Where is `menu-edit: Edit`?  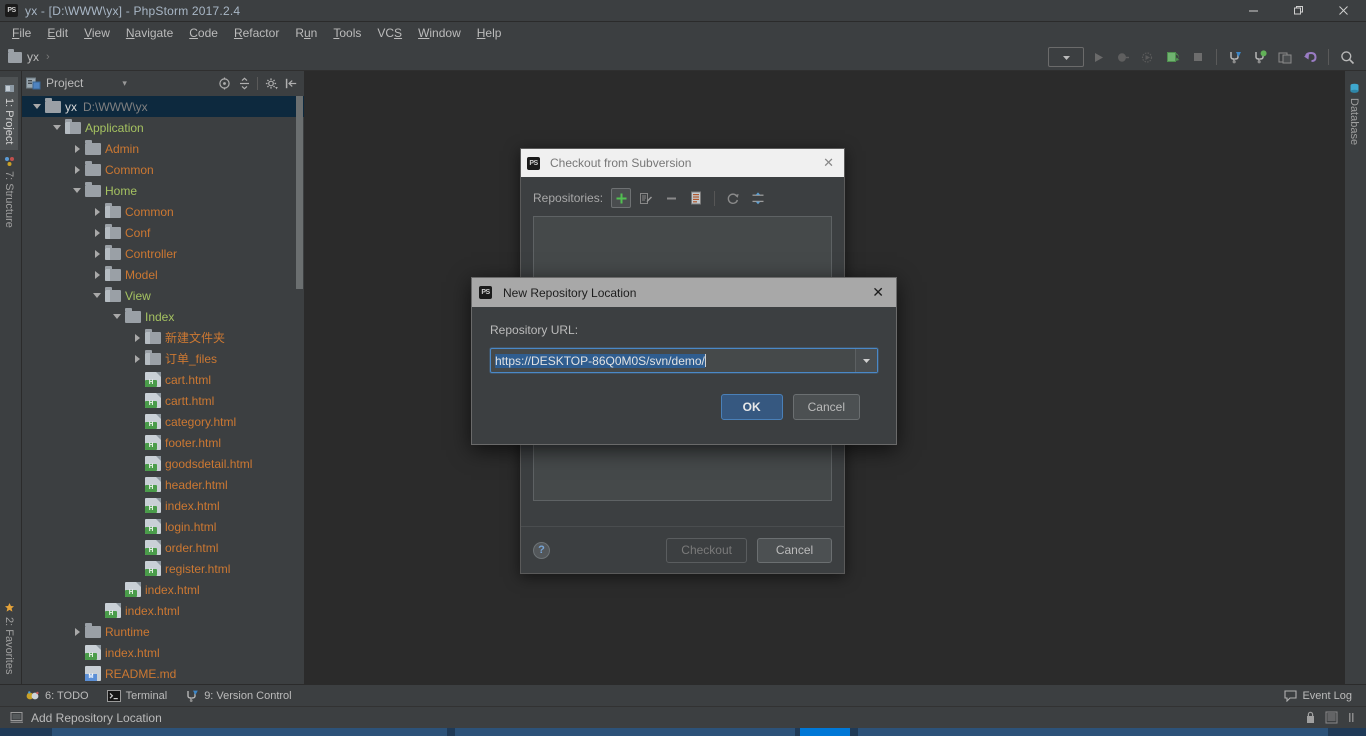 menu-edit: Edit is located at coordinates (57, 33).